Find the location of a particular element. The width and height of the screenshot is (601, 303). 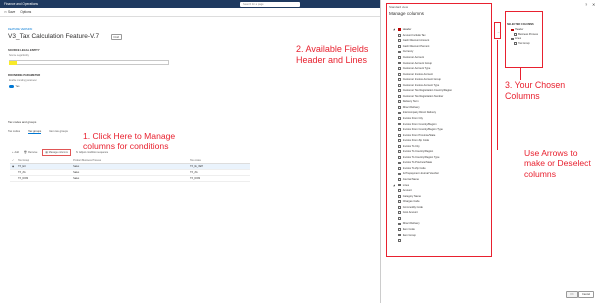

tax-tabs: Tax codes Tax groups Item tax groups is located at coordinates (38, 132).